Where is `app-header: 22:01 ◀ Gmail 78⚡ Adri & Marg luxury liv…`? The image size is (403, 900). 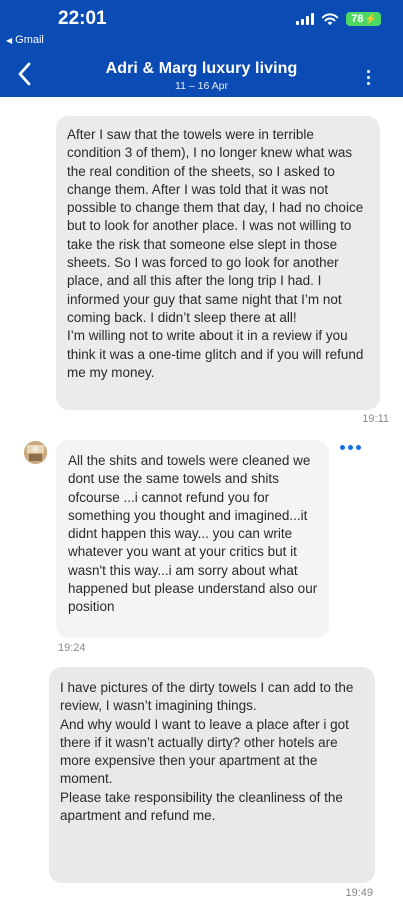
app-header: 22:01 ◀ Gmail 78⚡ Adri & Marg luxury liv… is located at coordinates (201, 48).